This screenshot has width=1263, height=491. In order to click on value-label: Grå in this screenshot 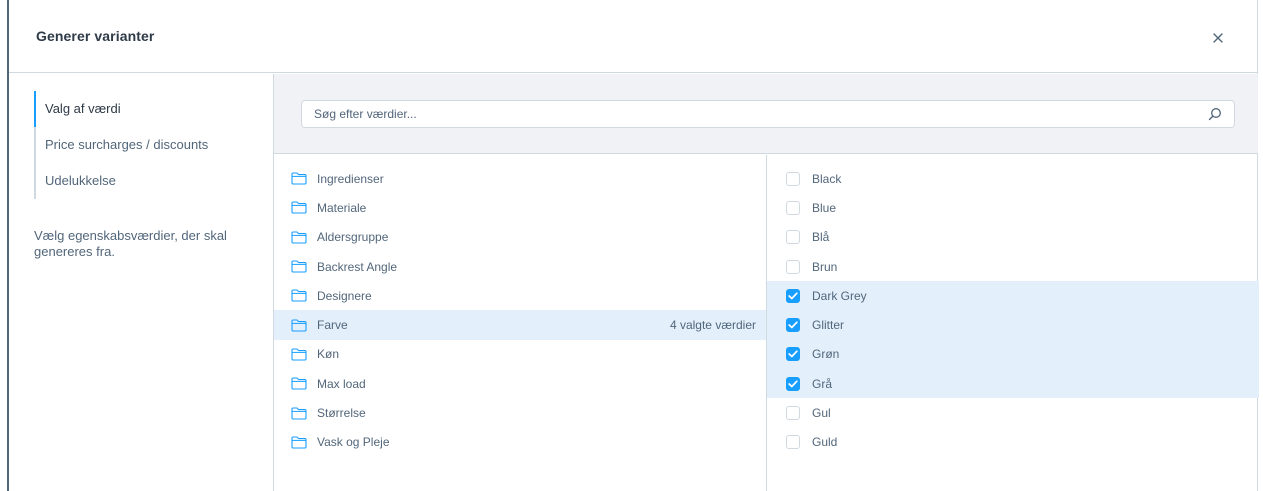, I will do `click(822, 383)`.